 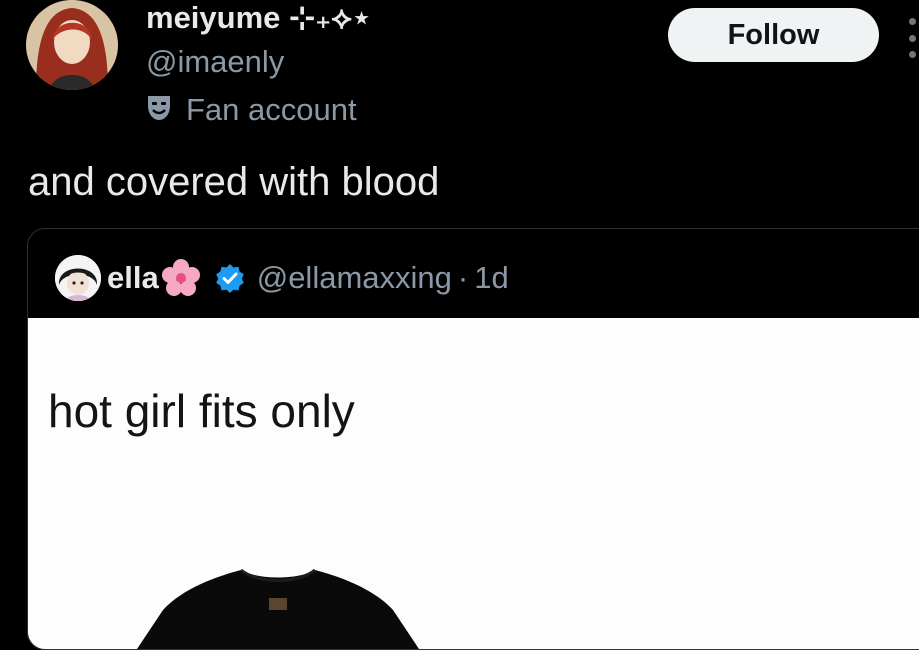 I want to click on author-display-name: meiyume ⊹₊⟡⋆, so click(x=258, y=18).